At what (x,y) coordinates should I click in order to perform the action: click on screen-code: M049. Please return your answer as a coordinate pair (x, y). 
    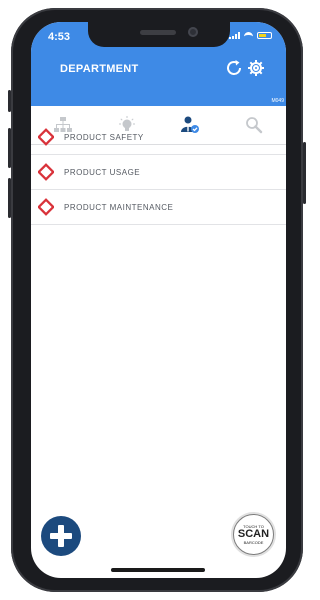
    Looking at the image, I should click on (277, 101).